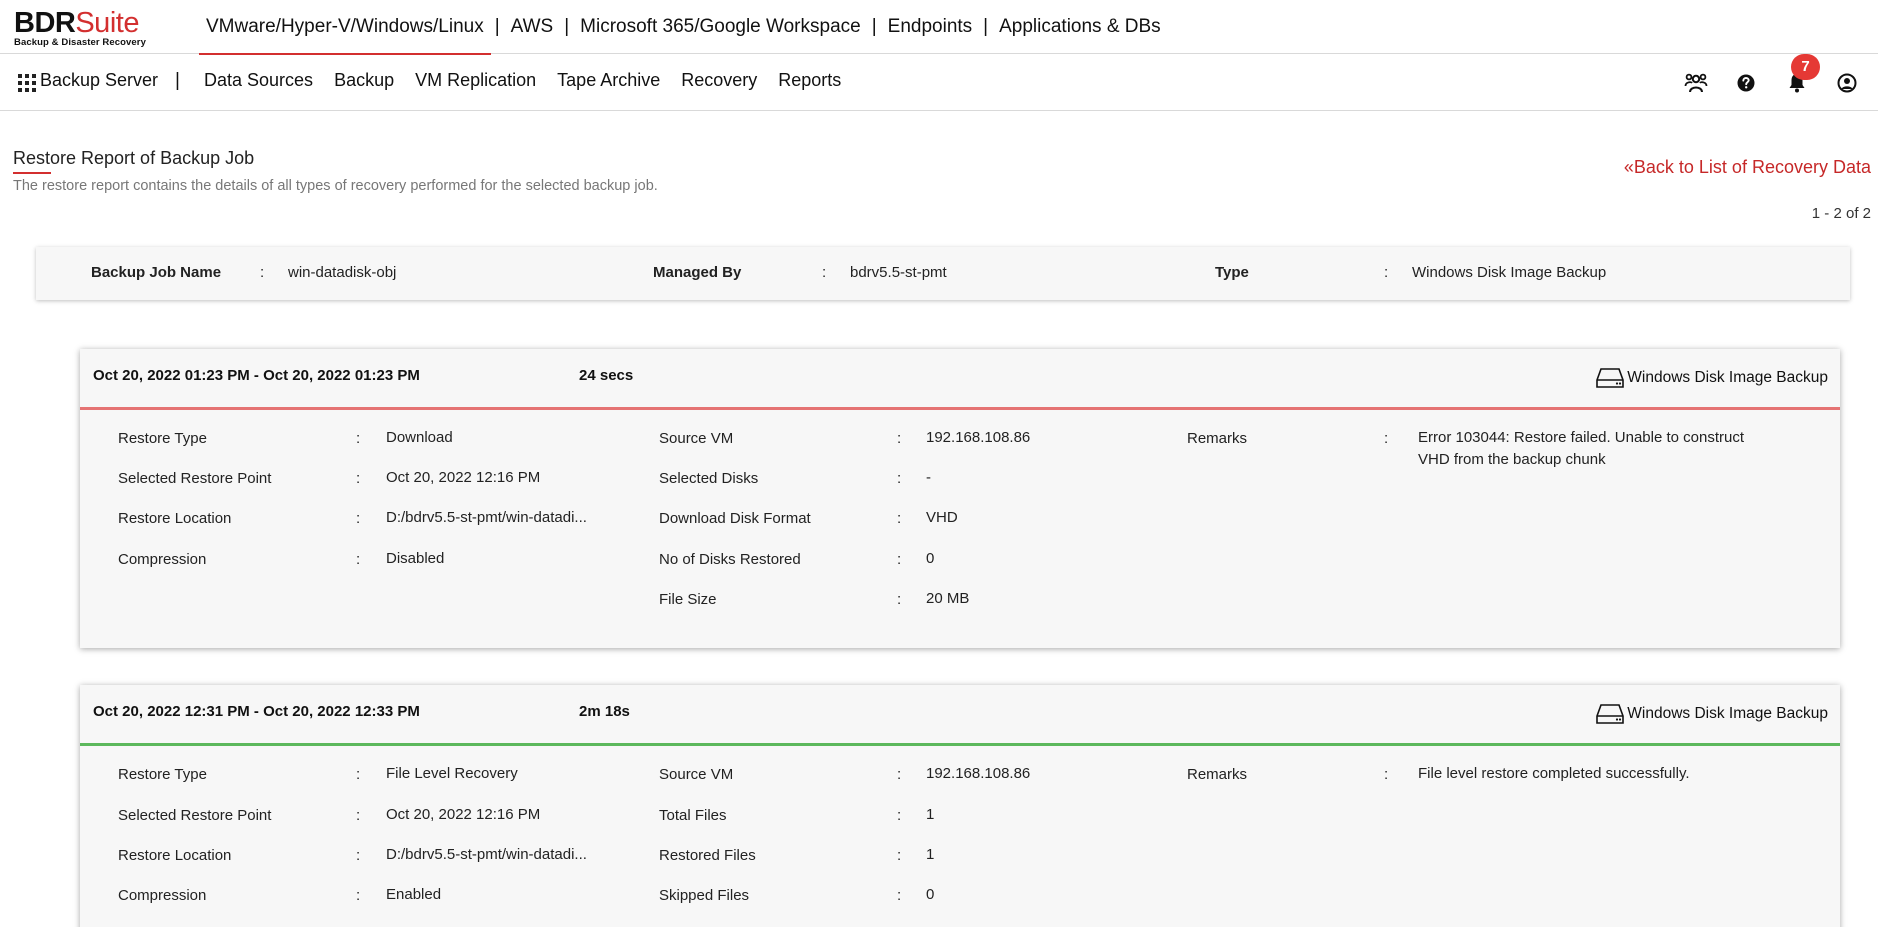 The width and height of the screenshot is (1878, 927). I want to click on restore-duration: 24 secs, so click(606, 375).